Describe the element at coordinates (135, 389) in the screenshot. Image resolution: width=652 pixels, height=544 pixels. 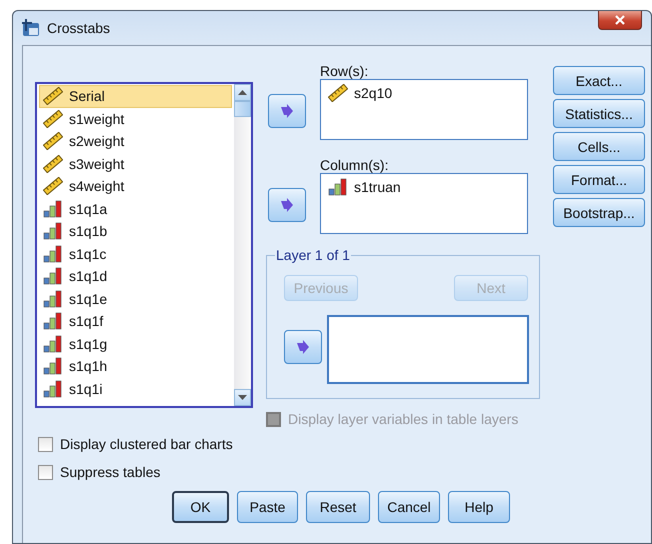
I see `variable-item: s1q1i` at that location.